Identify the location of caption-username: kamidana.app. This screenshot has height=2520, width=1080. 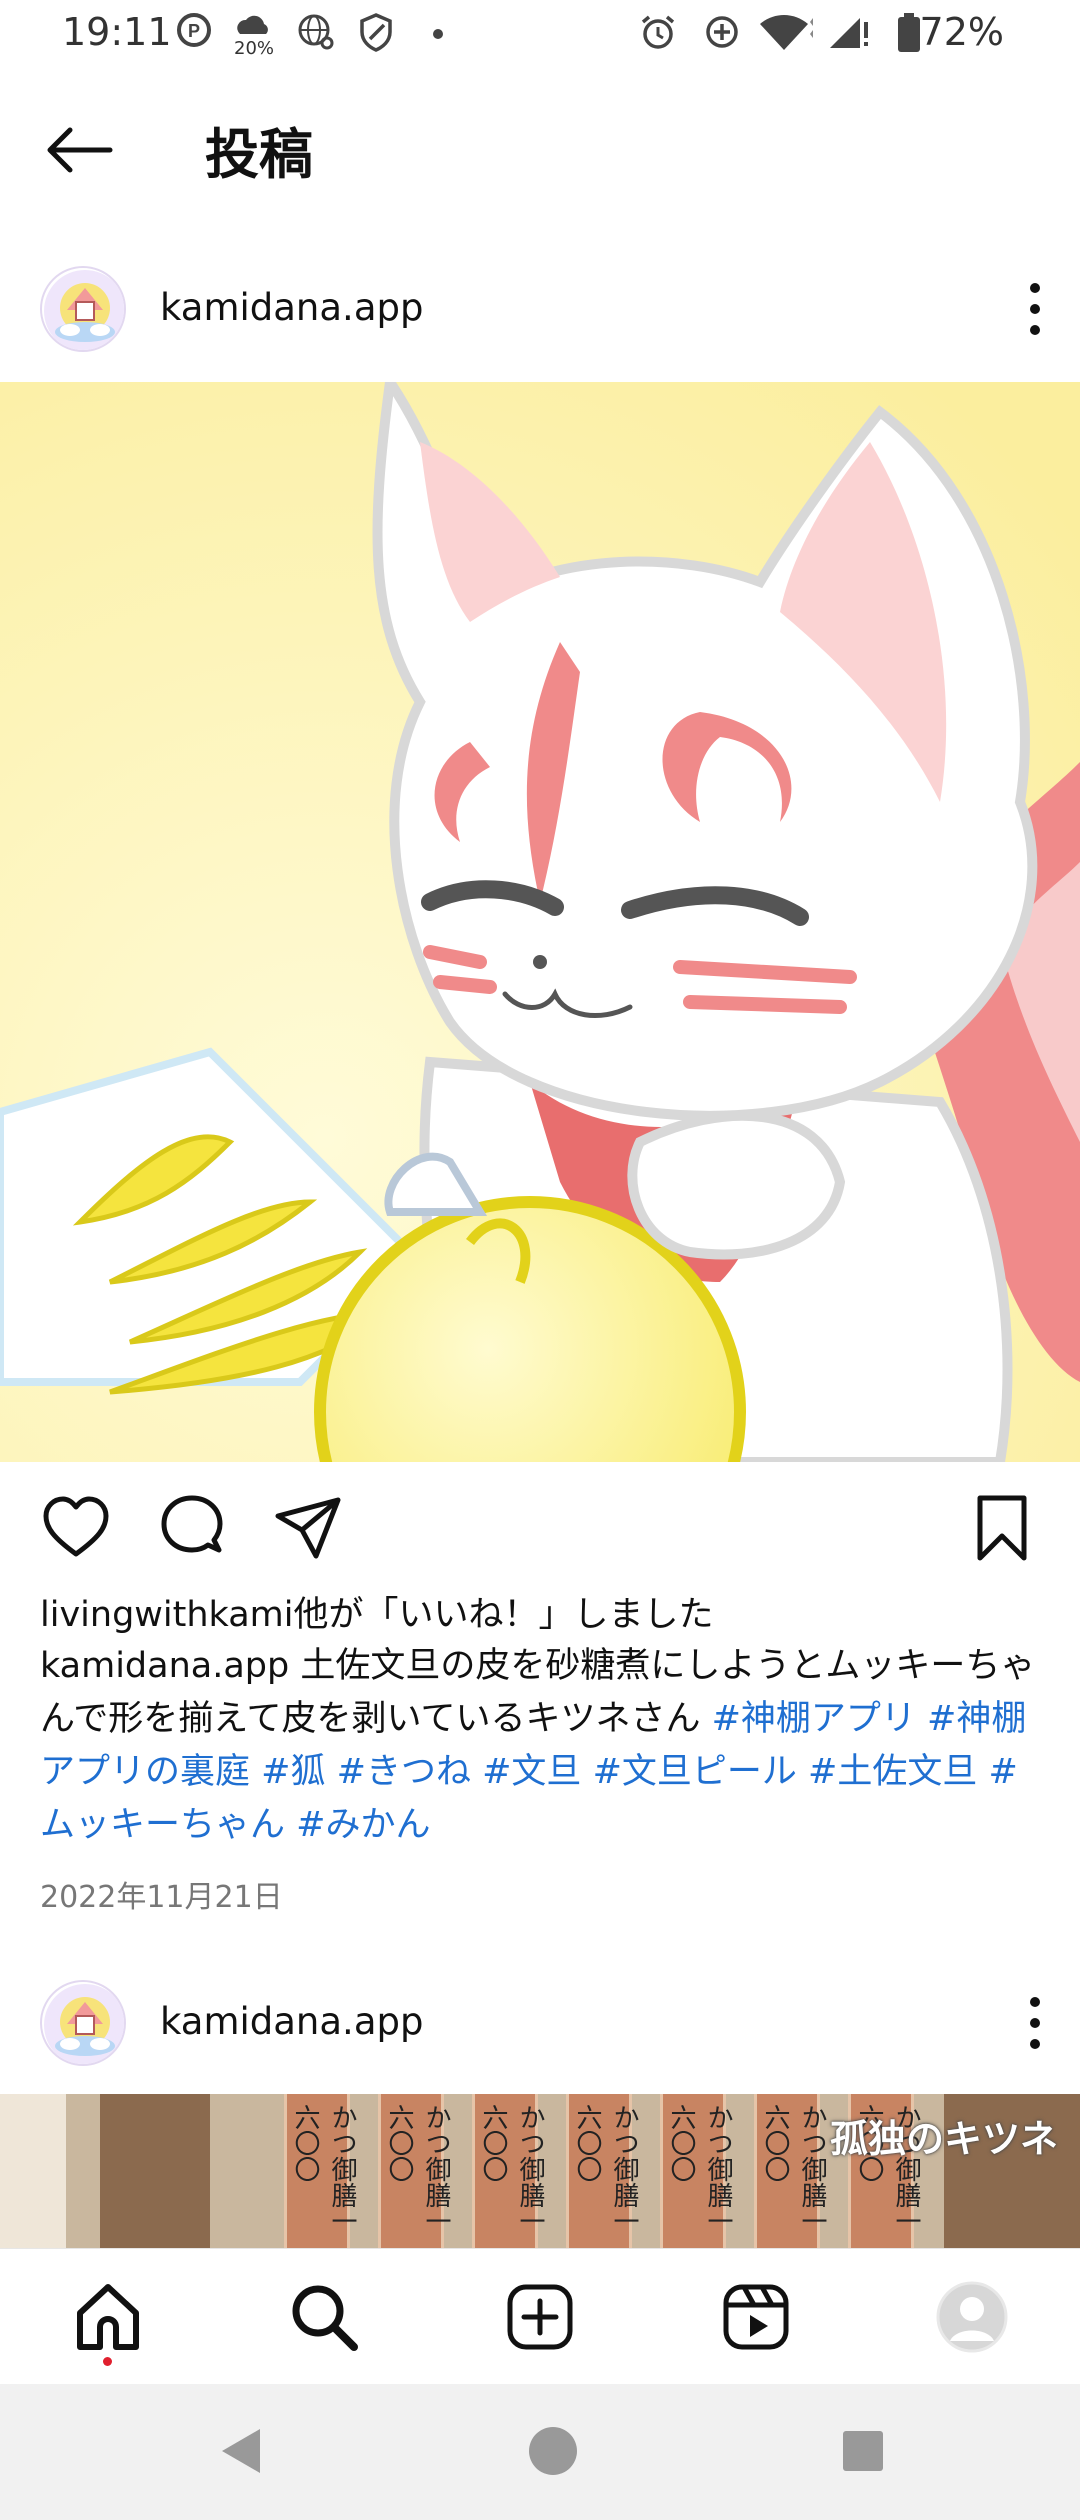
(164, 1666).